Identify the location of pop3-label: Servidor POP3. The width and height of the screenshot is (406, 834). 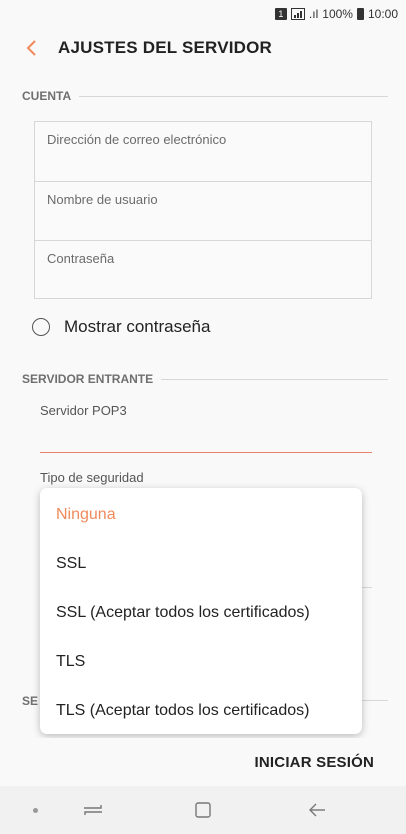
(83, 410).